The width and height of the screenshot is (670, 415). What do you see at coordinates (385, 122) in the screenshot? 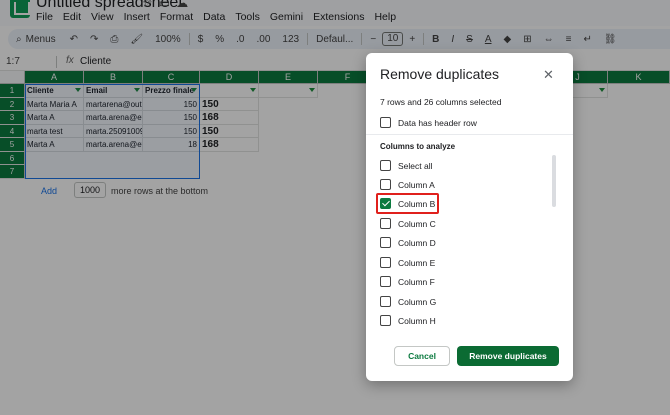
I see `header-row-checkbox` at bounding box center [385, 122].